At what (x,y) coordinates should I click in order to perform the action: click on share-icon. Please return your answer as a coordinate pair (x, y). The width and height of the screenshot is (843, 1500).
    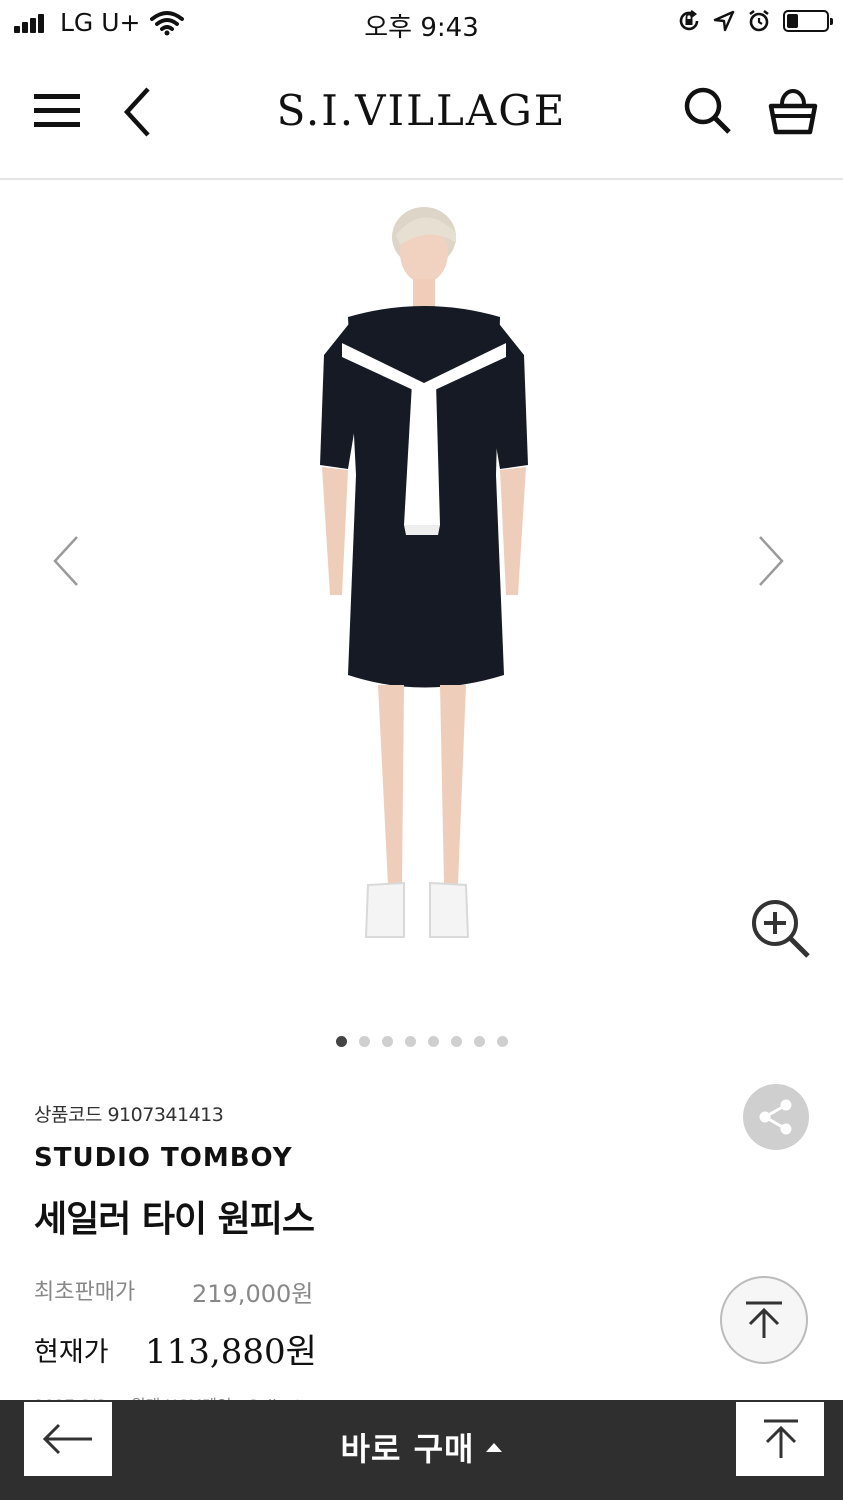
    Looking at the image, I should click on (775, 1117).